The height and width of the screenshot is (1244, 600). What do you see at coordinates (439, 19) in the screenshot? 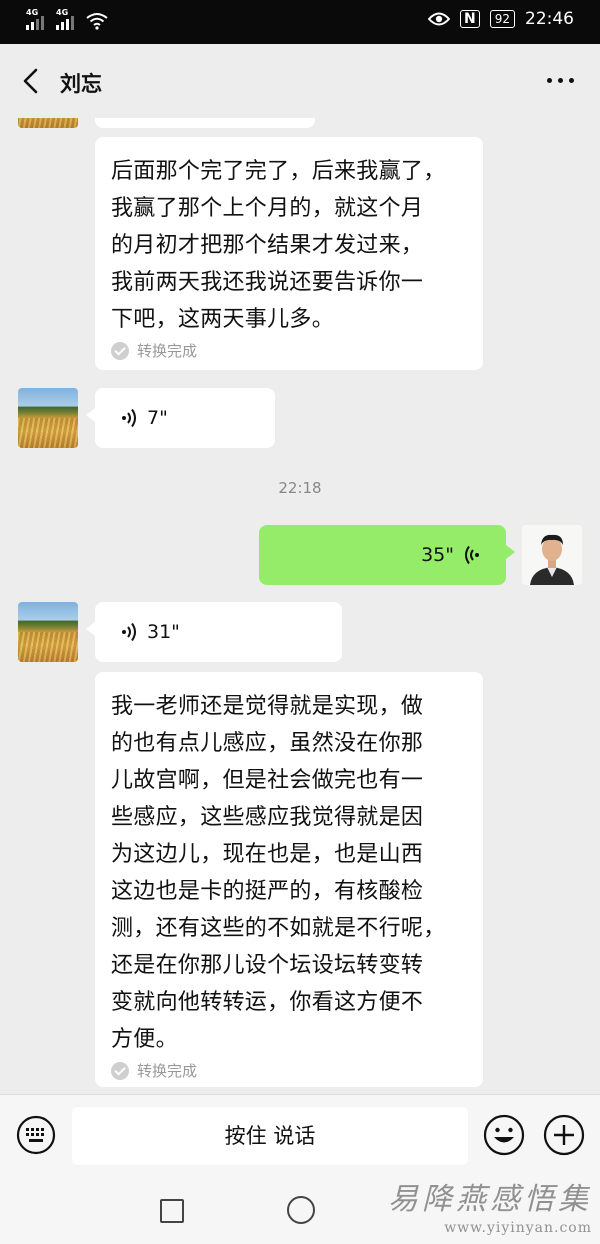
I see `eye-icon` at bounding box center [439, 19].